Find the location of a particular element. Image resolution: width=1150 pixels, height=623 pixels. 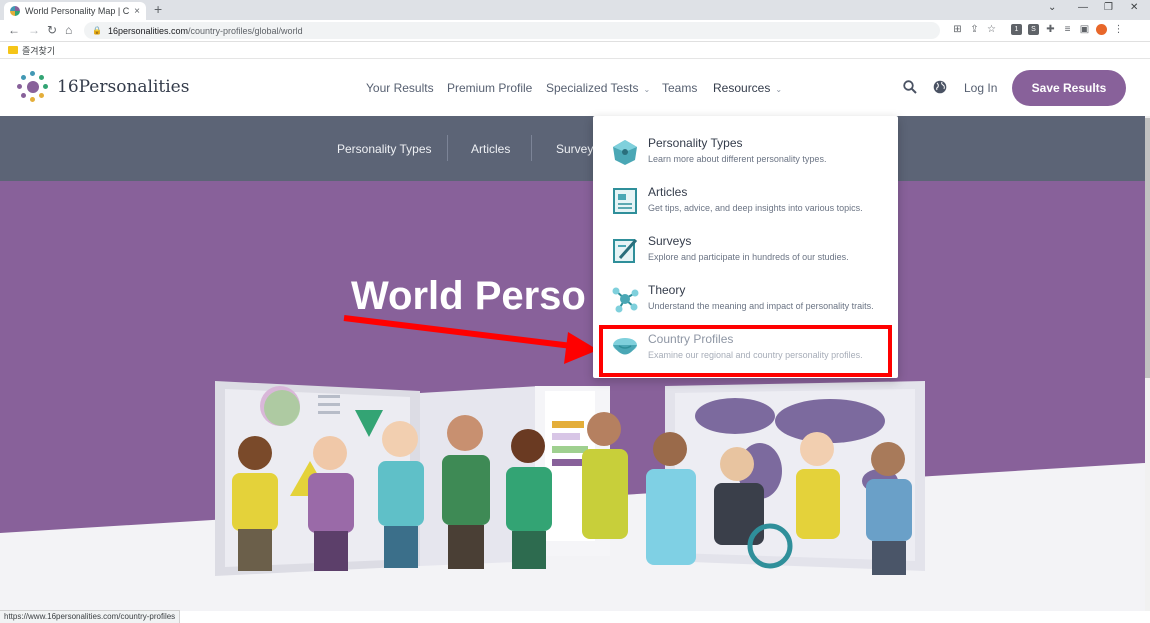

annotation-arrow is located at coordinates (470, 339).